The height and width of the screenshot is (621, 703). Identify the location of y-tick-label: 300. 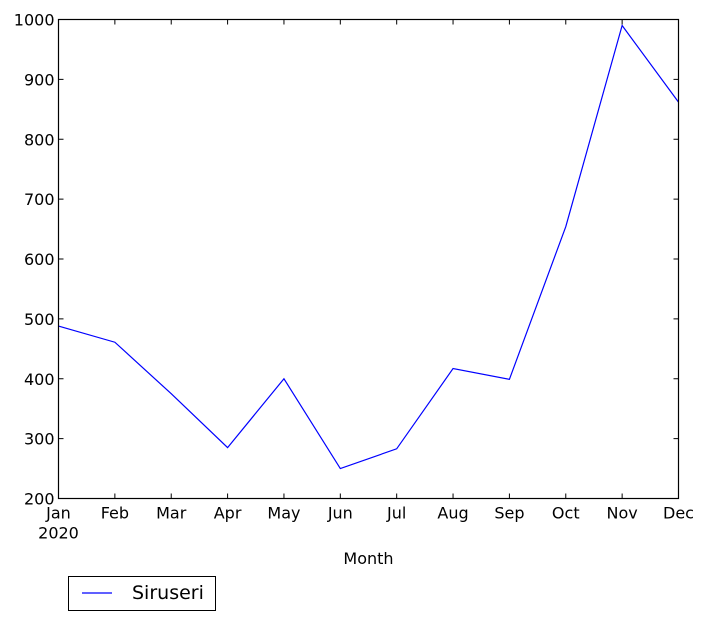
(39, 439).